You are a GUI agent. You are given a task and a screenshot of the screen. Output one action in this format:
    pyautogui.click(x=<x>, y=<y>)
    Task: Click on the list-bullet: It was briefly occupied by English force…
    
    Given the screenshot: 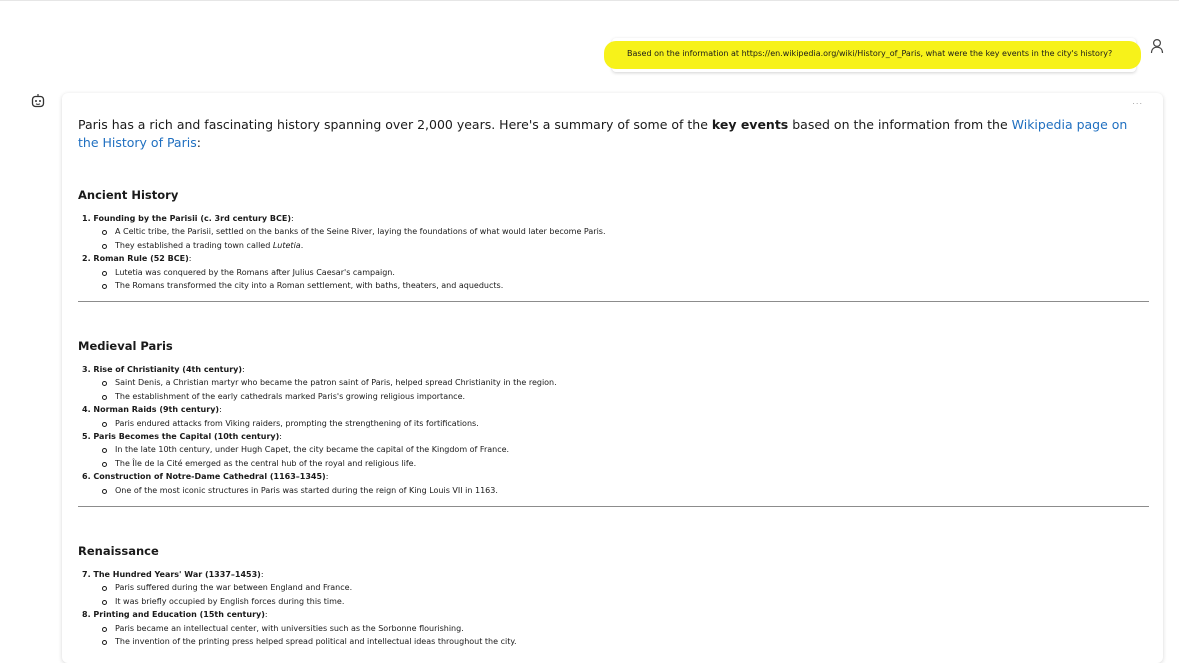 What is the action you would take?
    pyautogui.click(x=612, y=601)
    